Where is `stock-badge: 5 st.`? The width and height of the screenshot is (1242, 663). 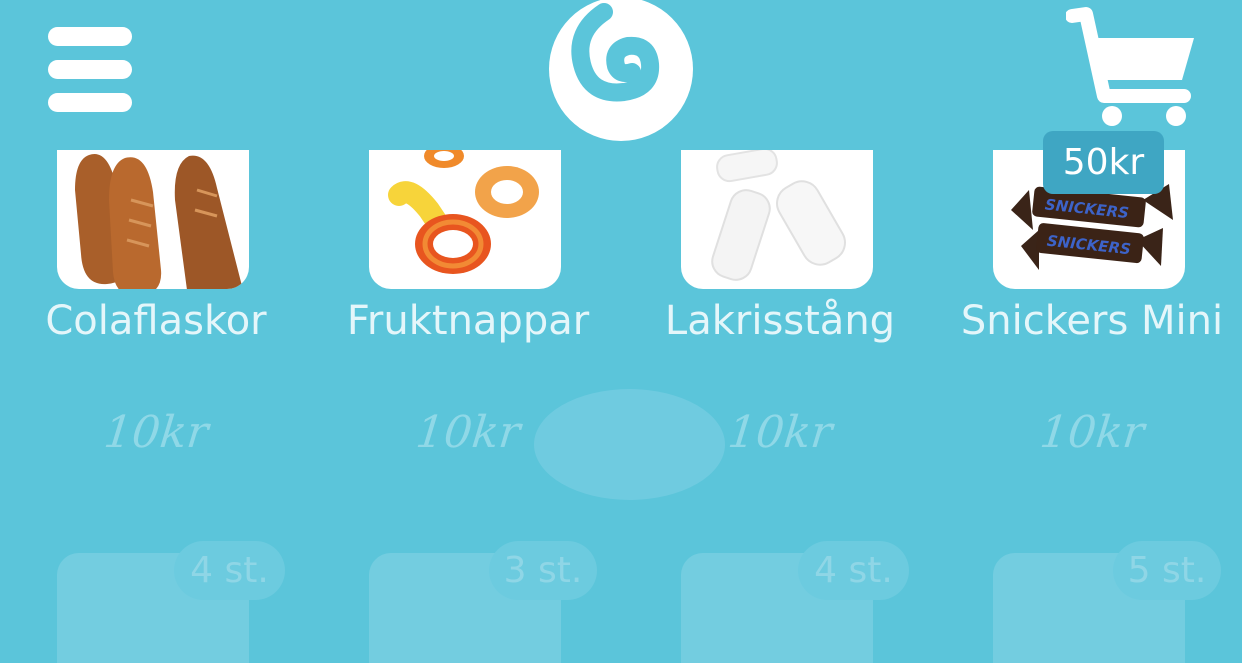 stock-badge: 5 st. is located at coordinates (1167, 570).